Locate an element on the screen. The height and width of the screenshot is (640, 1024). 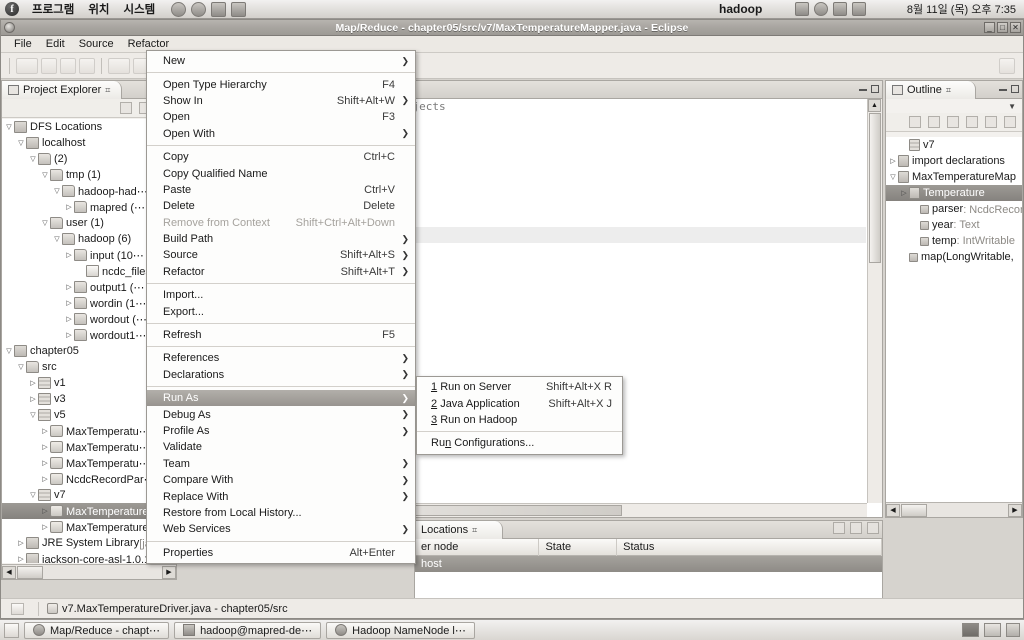
outline-item: MaxTemperatureMap is located at coordinates (954, 177).